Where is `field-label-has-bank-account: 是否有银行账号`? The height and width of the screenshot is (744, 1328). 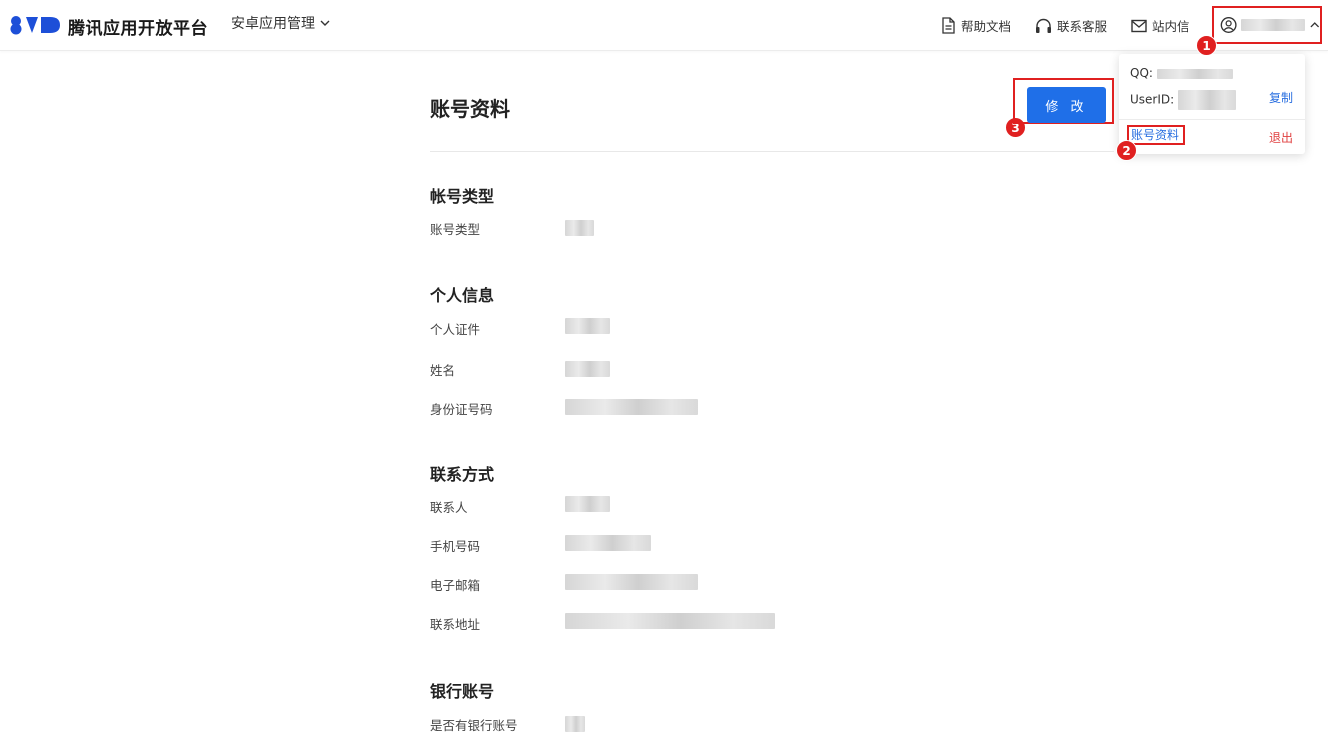 field-label-has-bank-account: 是否有银行账号 is located at coordinates (474, 725).